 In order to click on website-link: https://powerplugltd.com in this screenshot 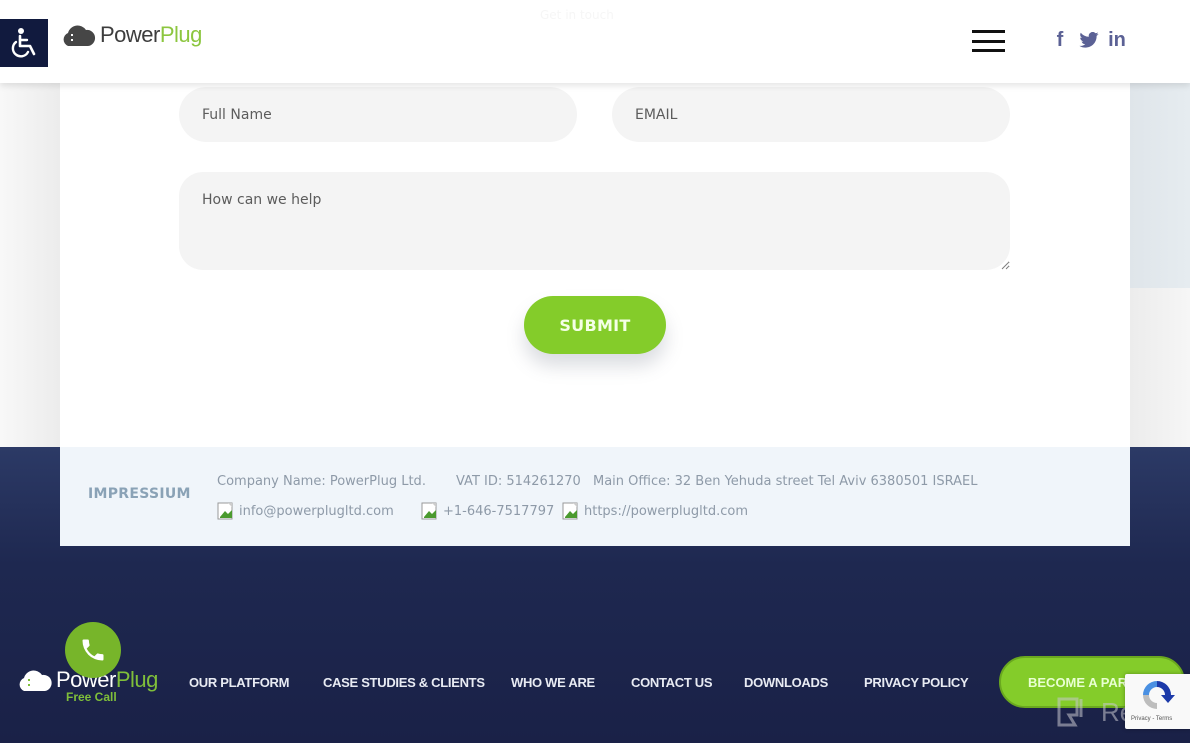, I will do `click(655, 511)`.